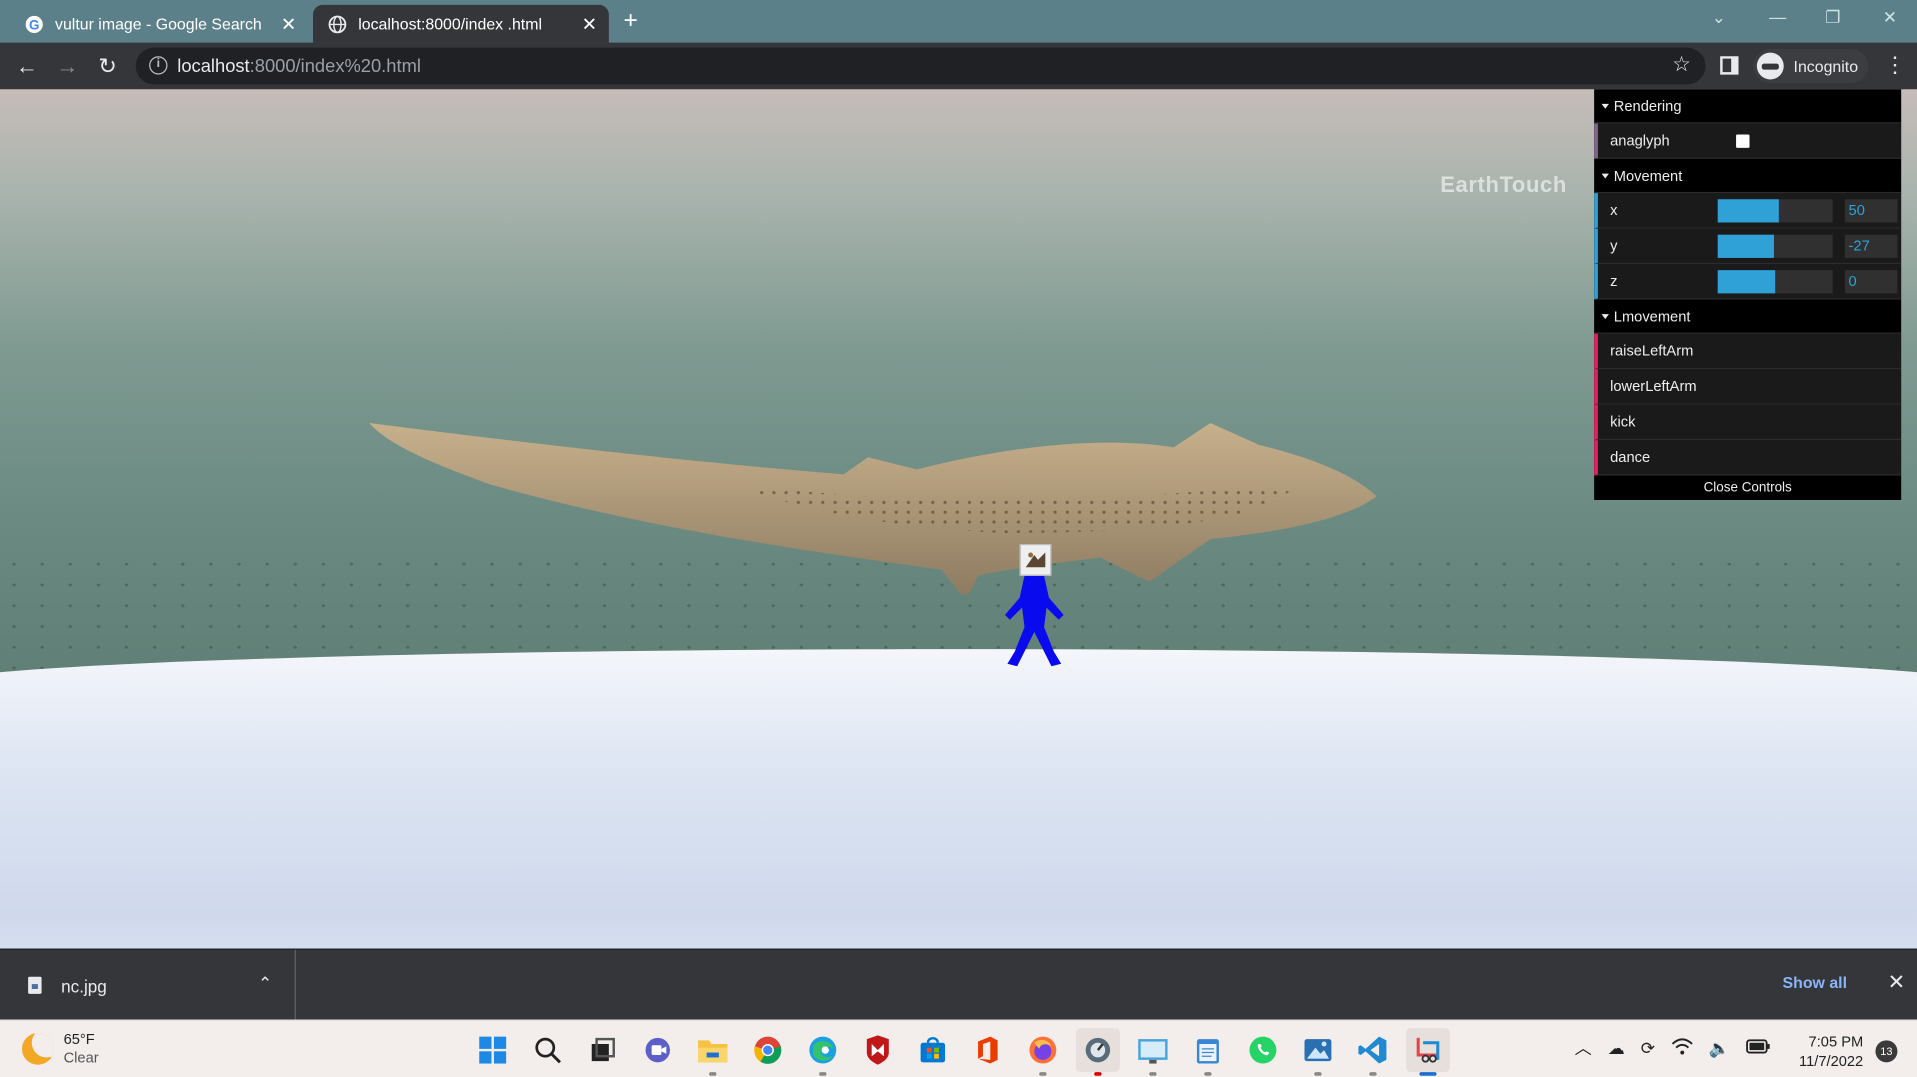  I want to click on firefox-icon, so click(1043, 1052).